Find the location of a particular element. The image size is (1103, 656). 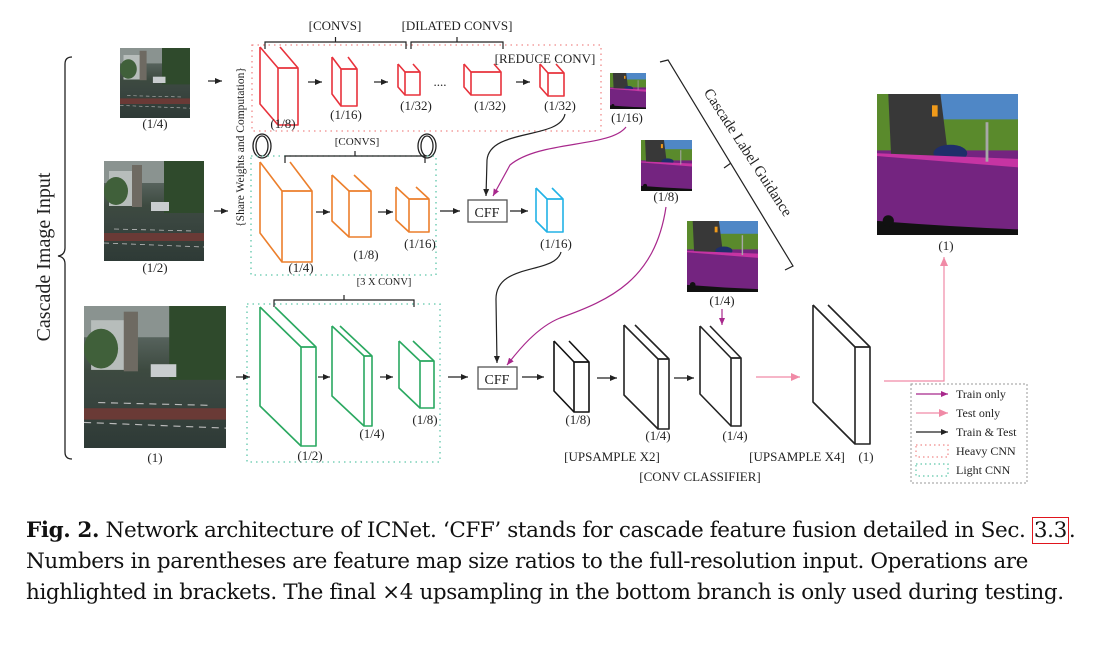

feature-map-top-1-32-a is located at coordinates (409, 79).